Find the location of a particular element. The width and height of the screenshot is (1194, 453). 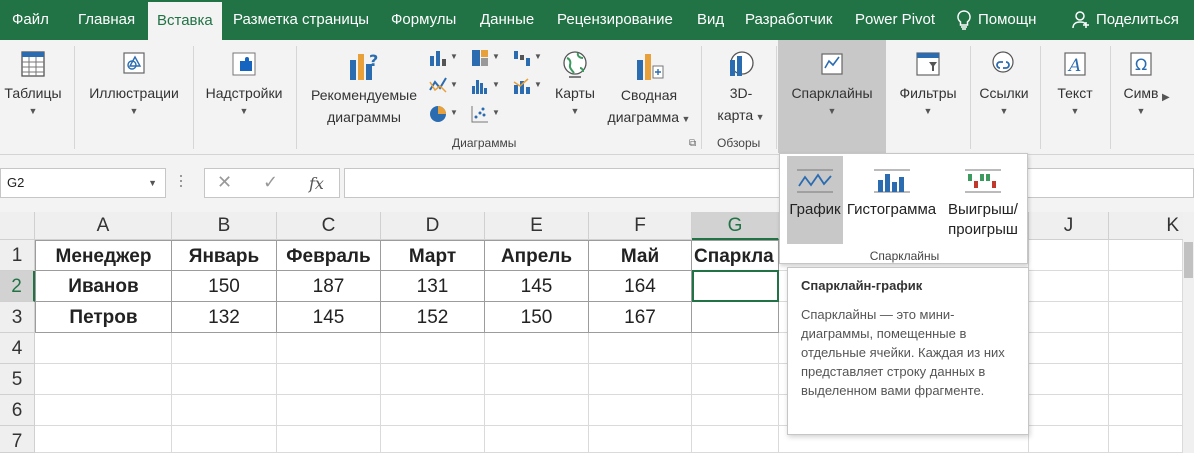

row-header-5: 5 is located at coordinates (17, 379).